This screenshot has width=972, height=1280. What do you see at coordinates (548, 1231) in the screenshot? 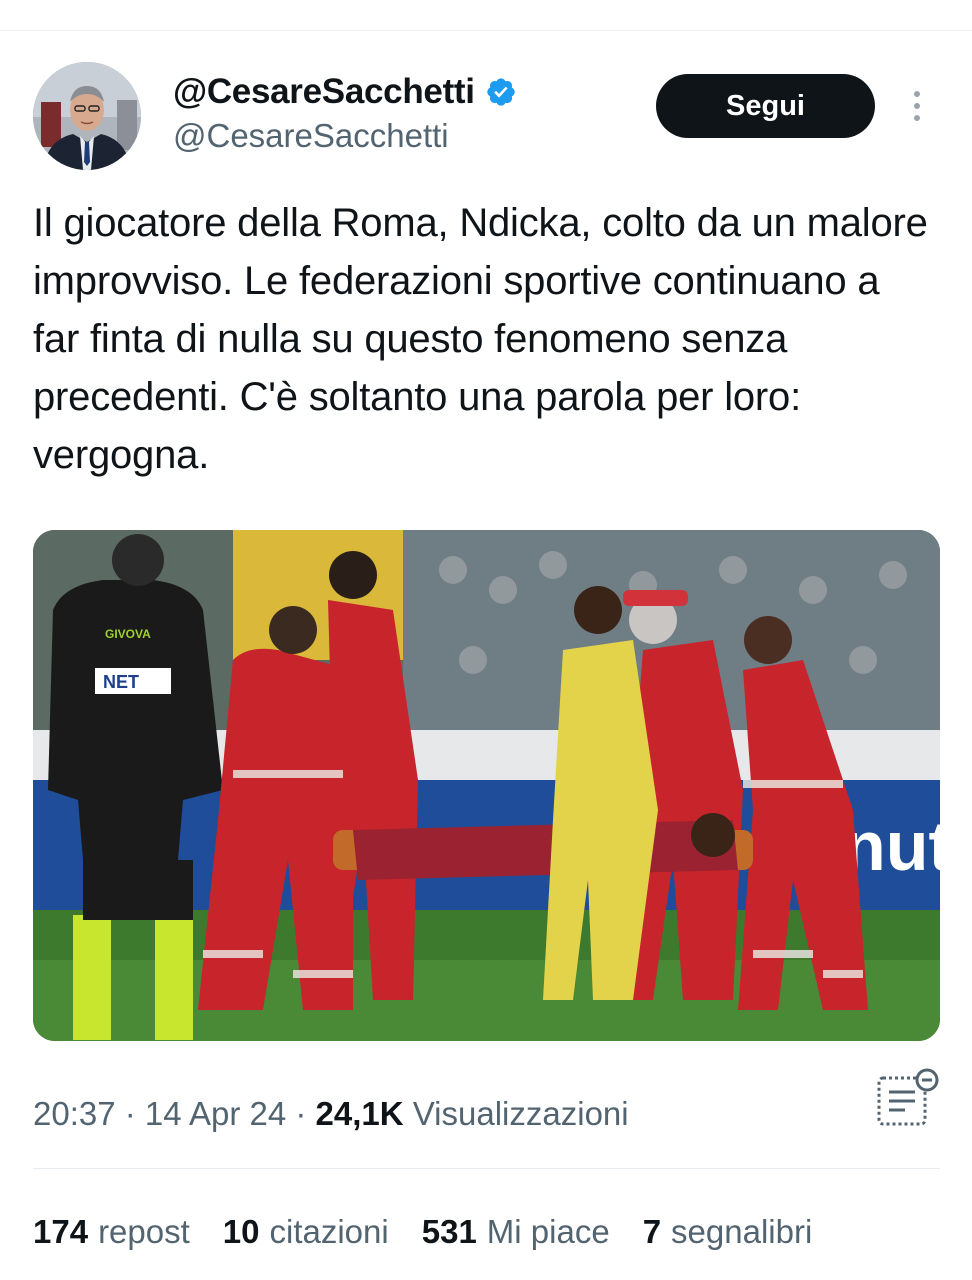
I see `likes-label: Mi piace` at bounding box center [548, 1231].